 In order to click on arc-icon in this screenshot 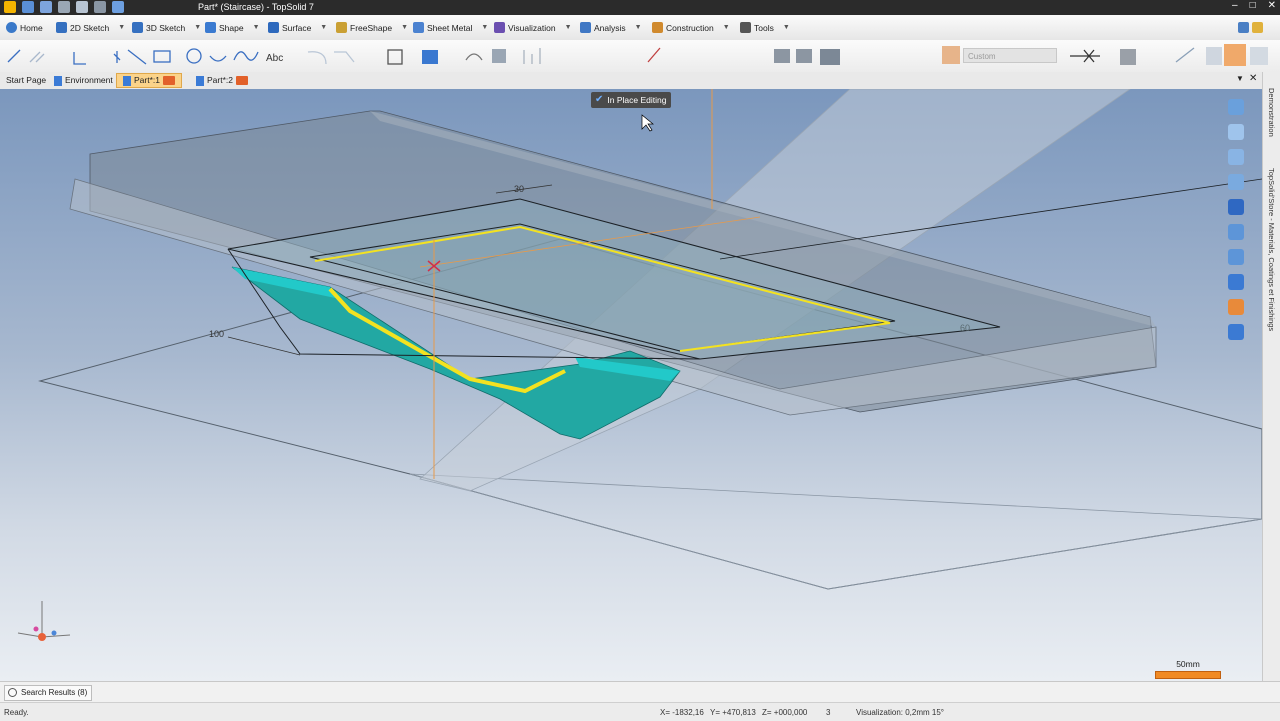, I will do `click(218, 58)`.